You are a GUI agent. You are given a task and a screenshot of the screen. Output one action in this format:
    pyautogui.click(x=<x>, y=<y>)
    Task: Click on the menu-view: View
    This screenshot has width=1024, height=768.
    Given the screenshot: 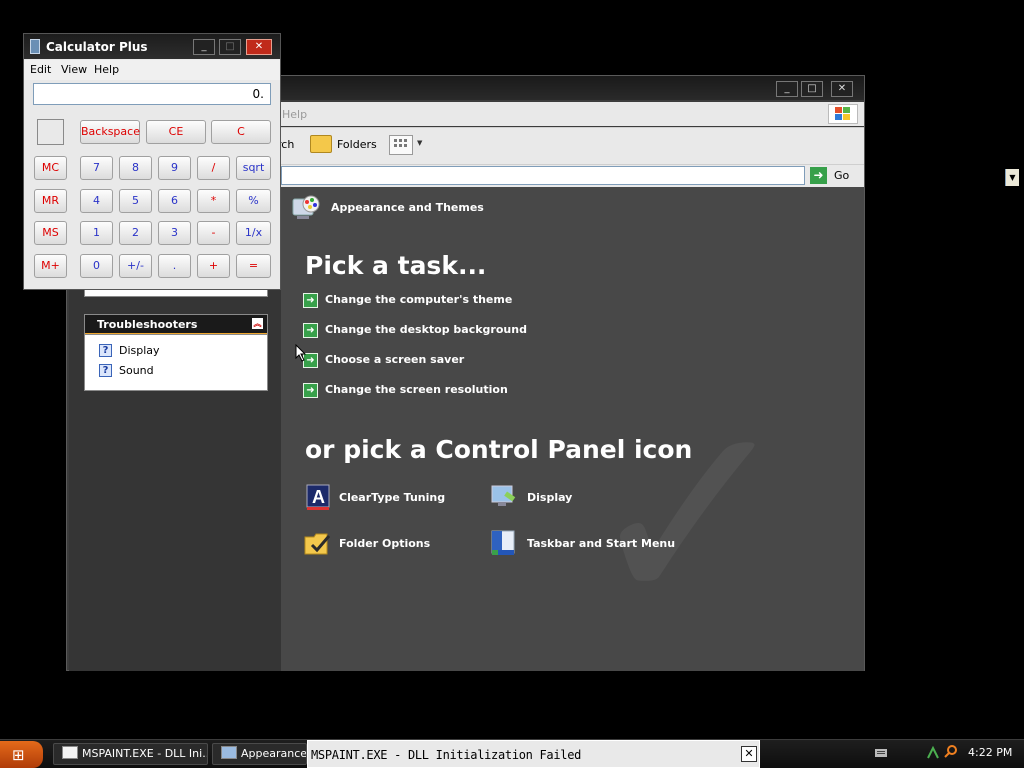 What is the action you would take?
    pyautogui.click(x=74, y=69)
    